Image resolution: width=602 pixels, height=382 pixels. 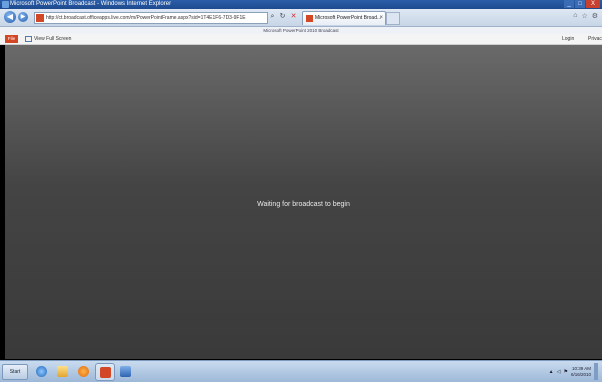 I want to click on clock-date: 6/16/2010, so click(x=580, y=374).